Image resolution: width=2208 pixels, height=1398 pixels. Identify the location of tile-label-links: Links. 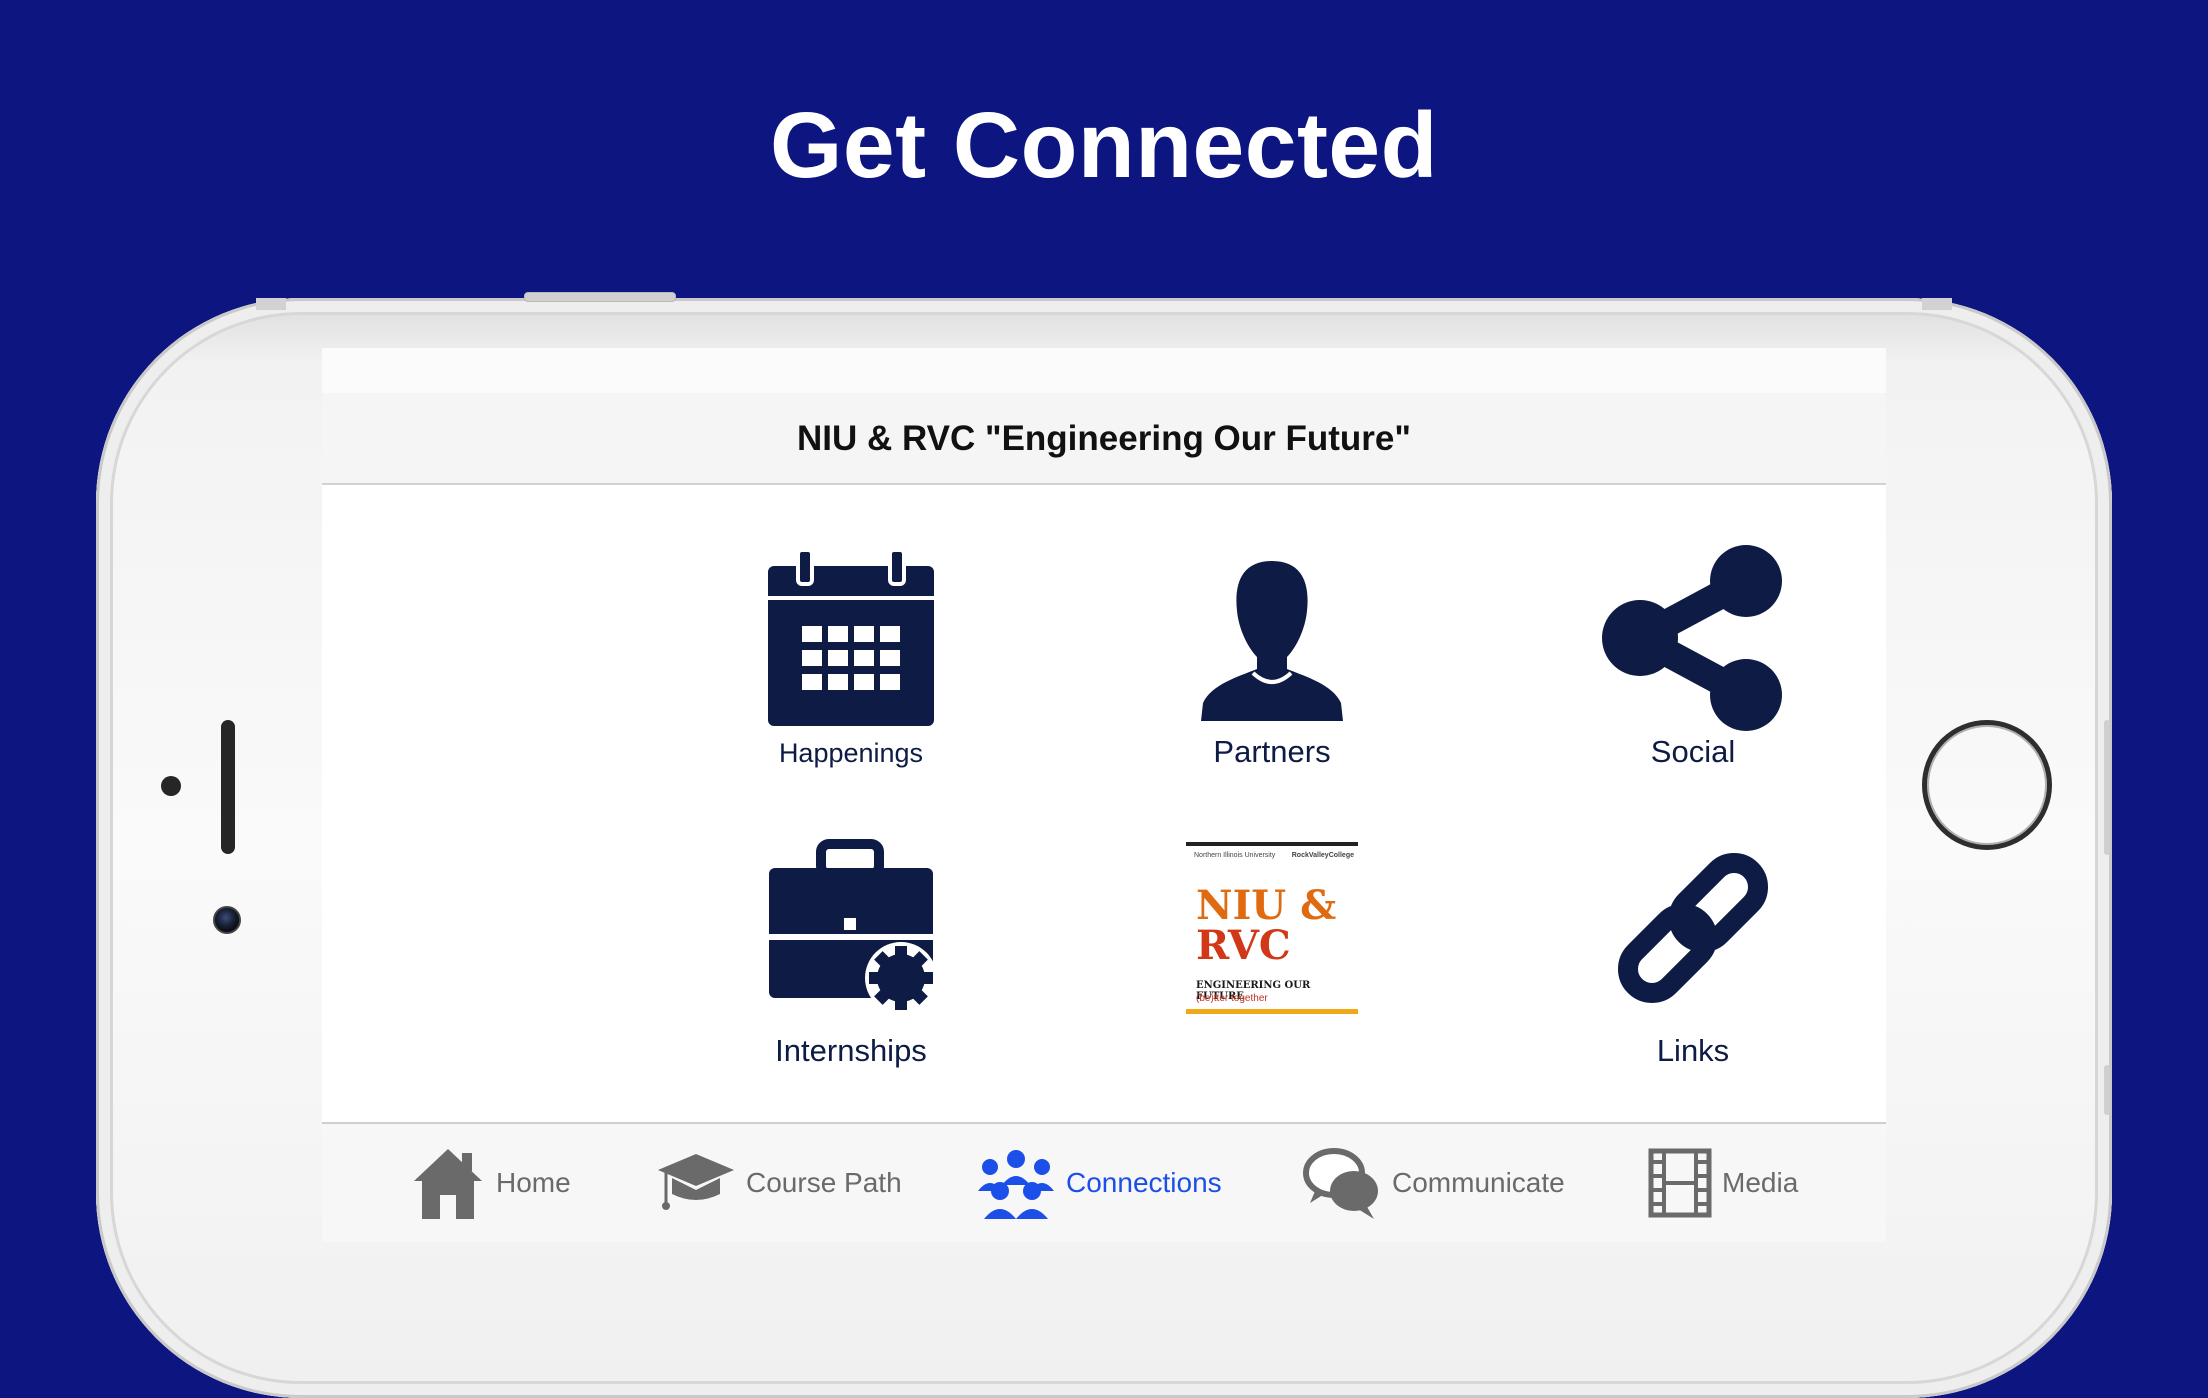
(1693, 1050).